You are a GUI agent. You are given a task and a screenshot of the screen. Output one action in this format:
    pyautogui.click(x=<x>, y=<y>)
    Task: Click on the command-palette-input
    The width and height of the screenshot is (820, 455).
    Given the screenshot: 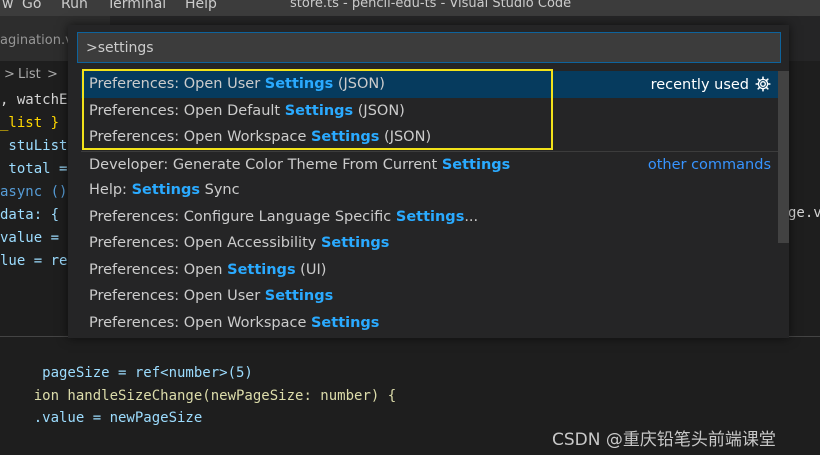 What is the action you would take?
    pyautogui.click(x=429, y=47)
    